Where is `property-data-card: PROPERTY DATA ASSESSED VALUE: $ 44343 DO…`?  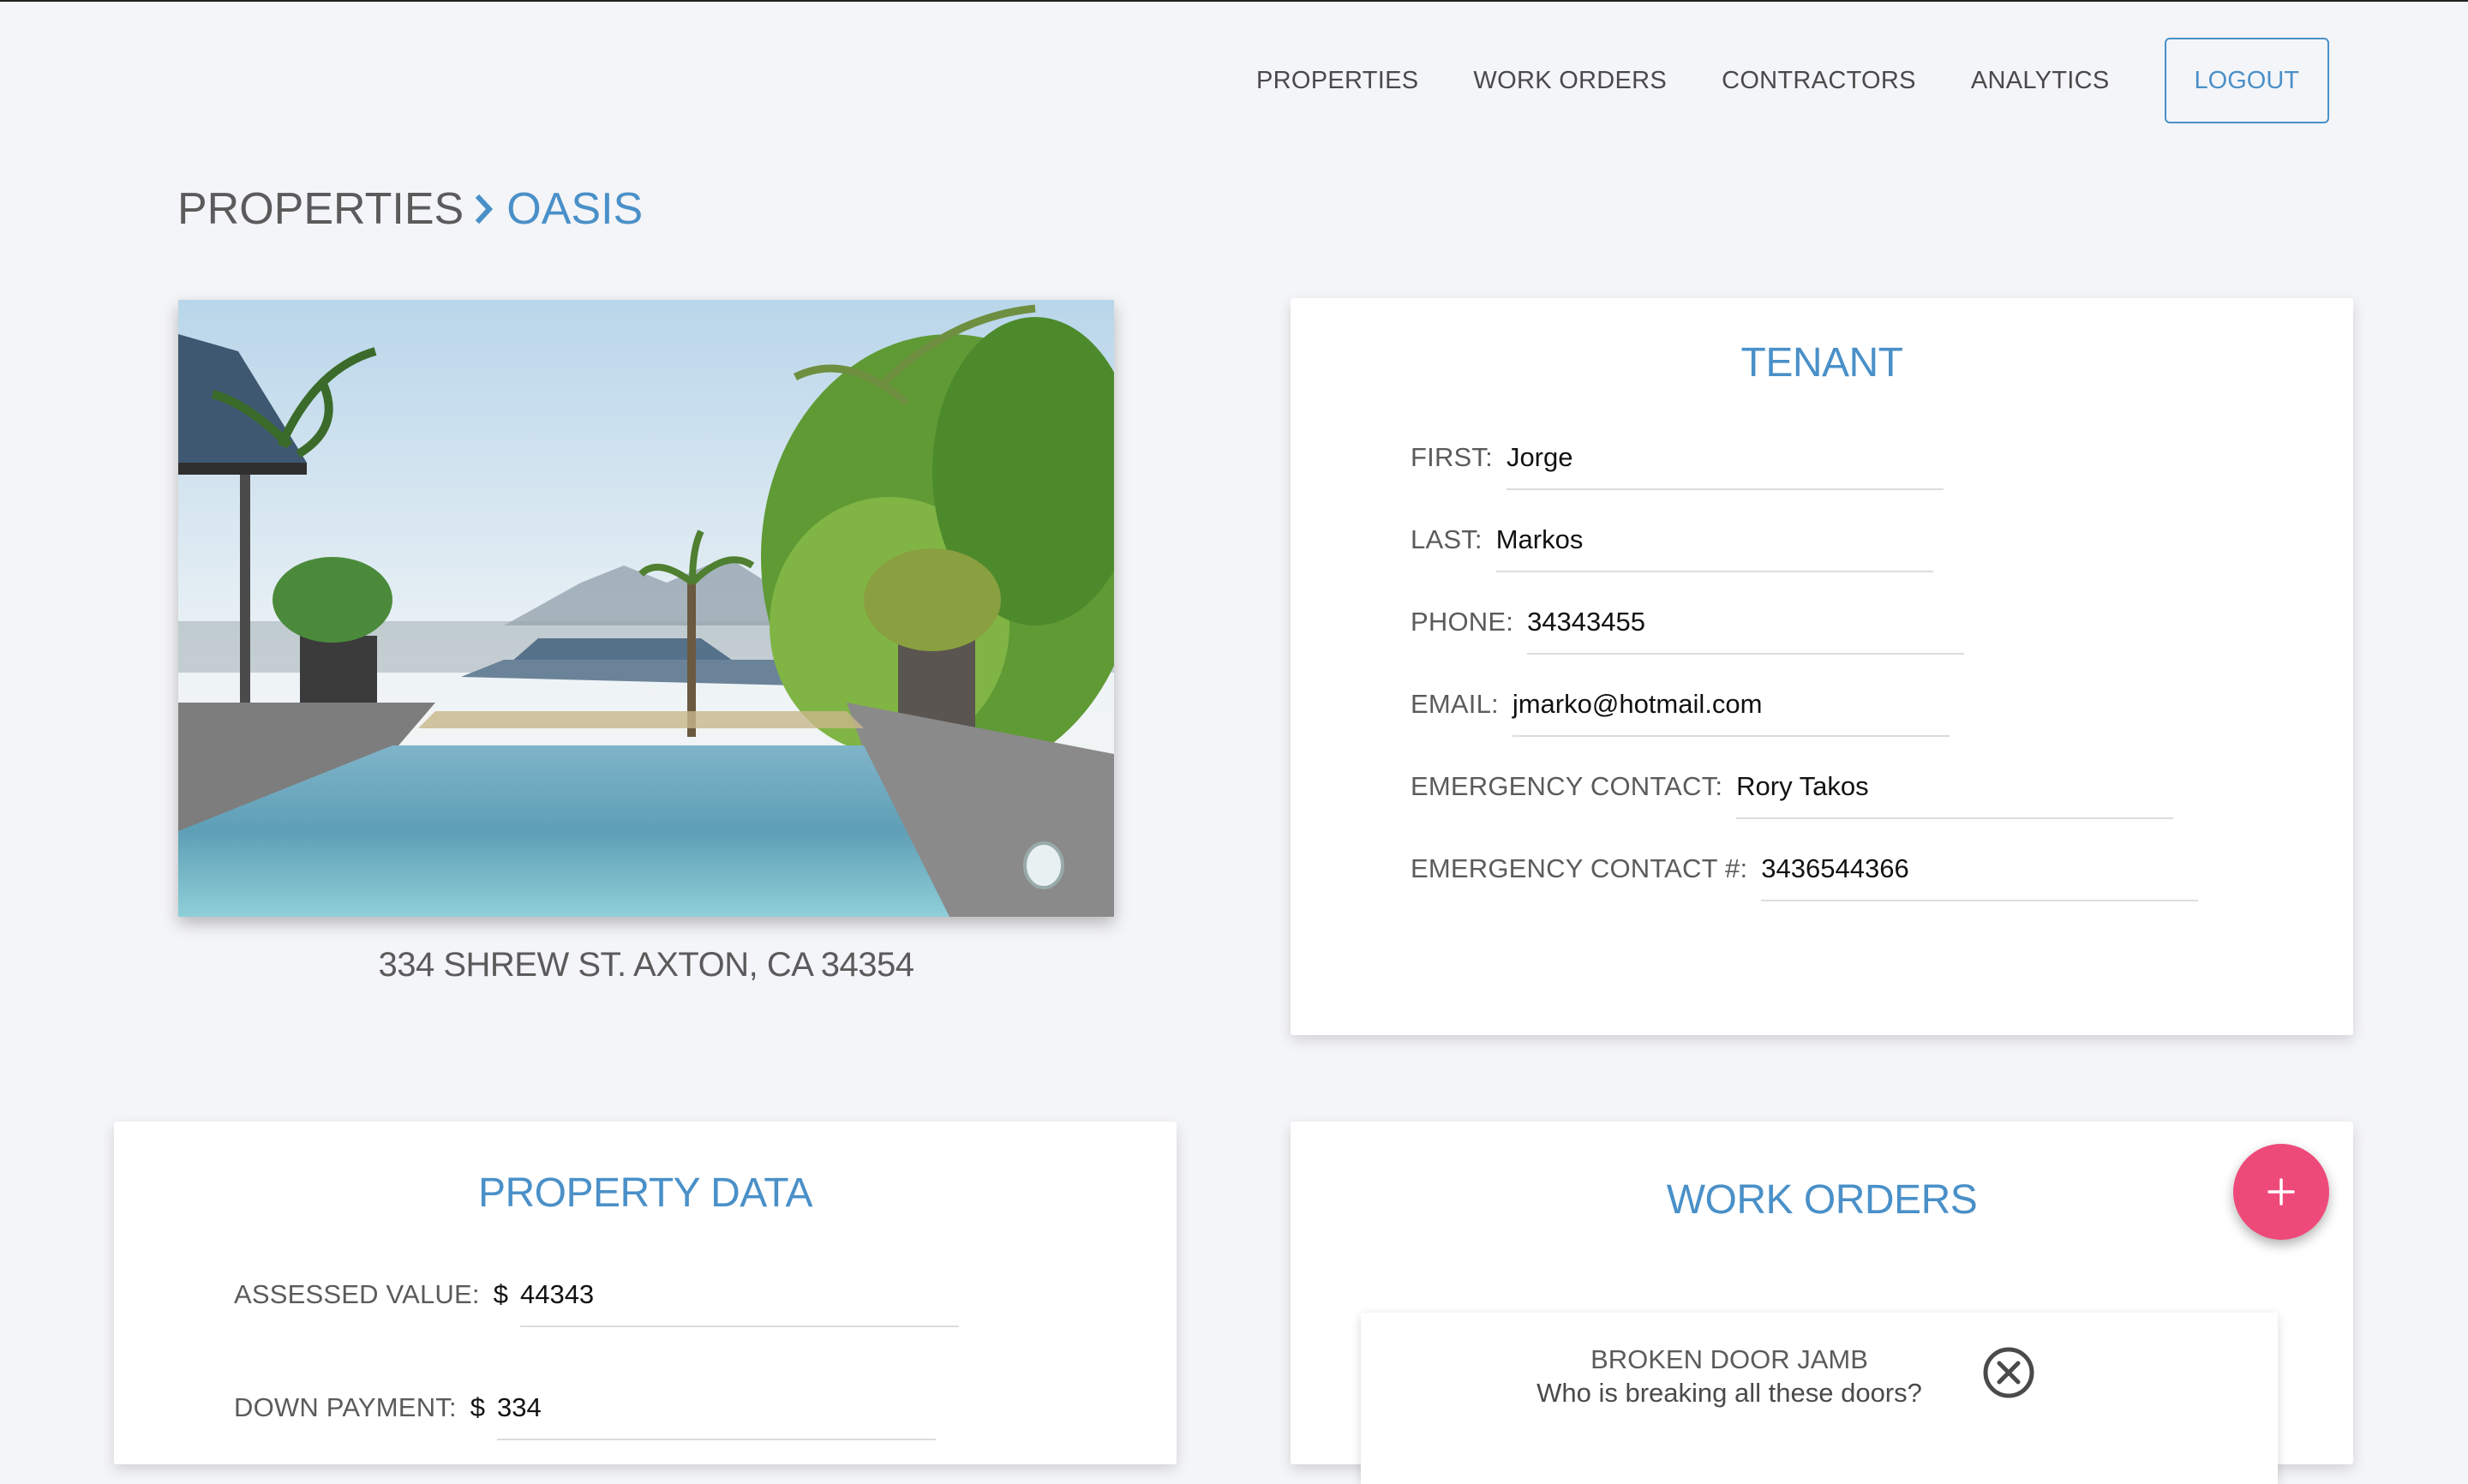
property-data-card: PROPERTY DATA ASSESSED VALUE: $ 44343 DO… is located at coordinates (645, 1293).